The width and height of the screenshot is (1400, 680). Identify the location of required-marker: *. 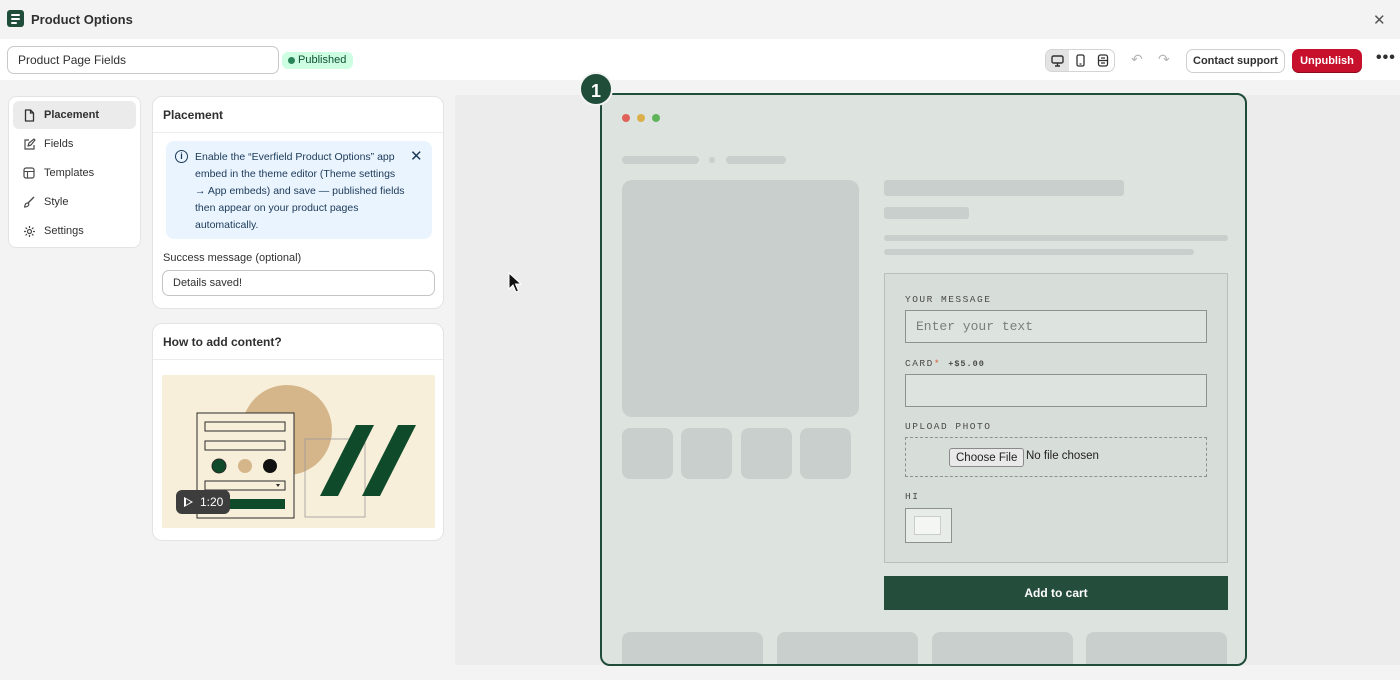
(937, 363).